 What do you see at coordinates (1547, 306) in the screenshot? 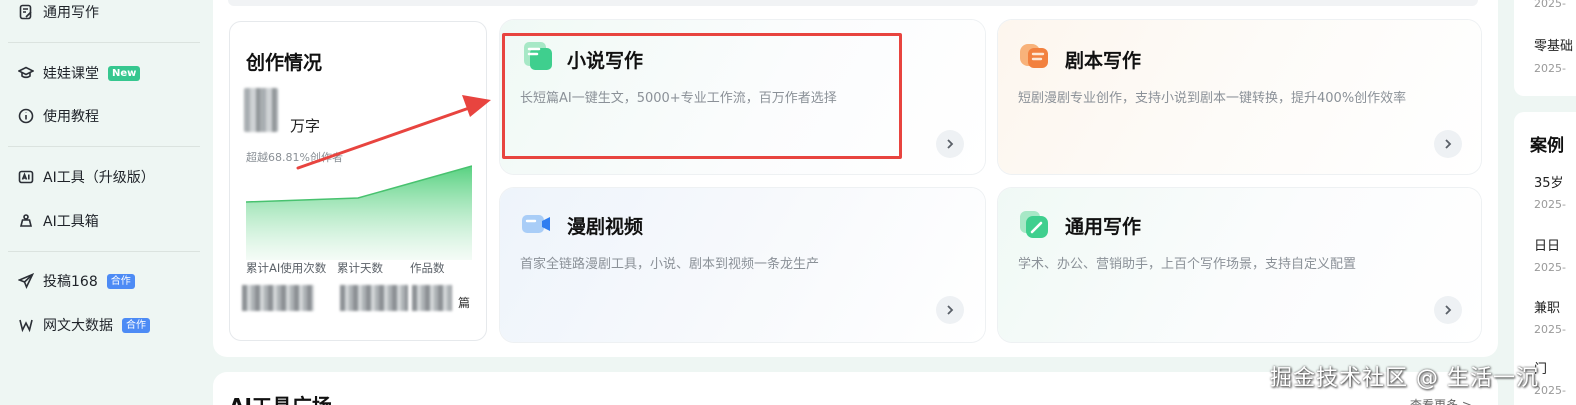
I see `case-item: 兼职` at bounding box center [1547, 306].